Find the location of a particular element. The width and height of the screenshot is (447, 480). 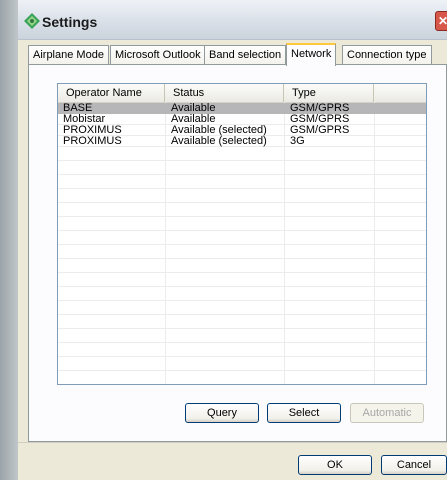

close-button: ✕ is located at coordinates (441, 21).